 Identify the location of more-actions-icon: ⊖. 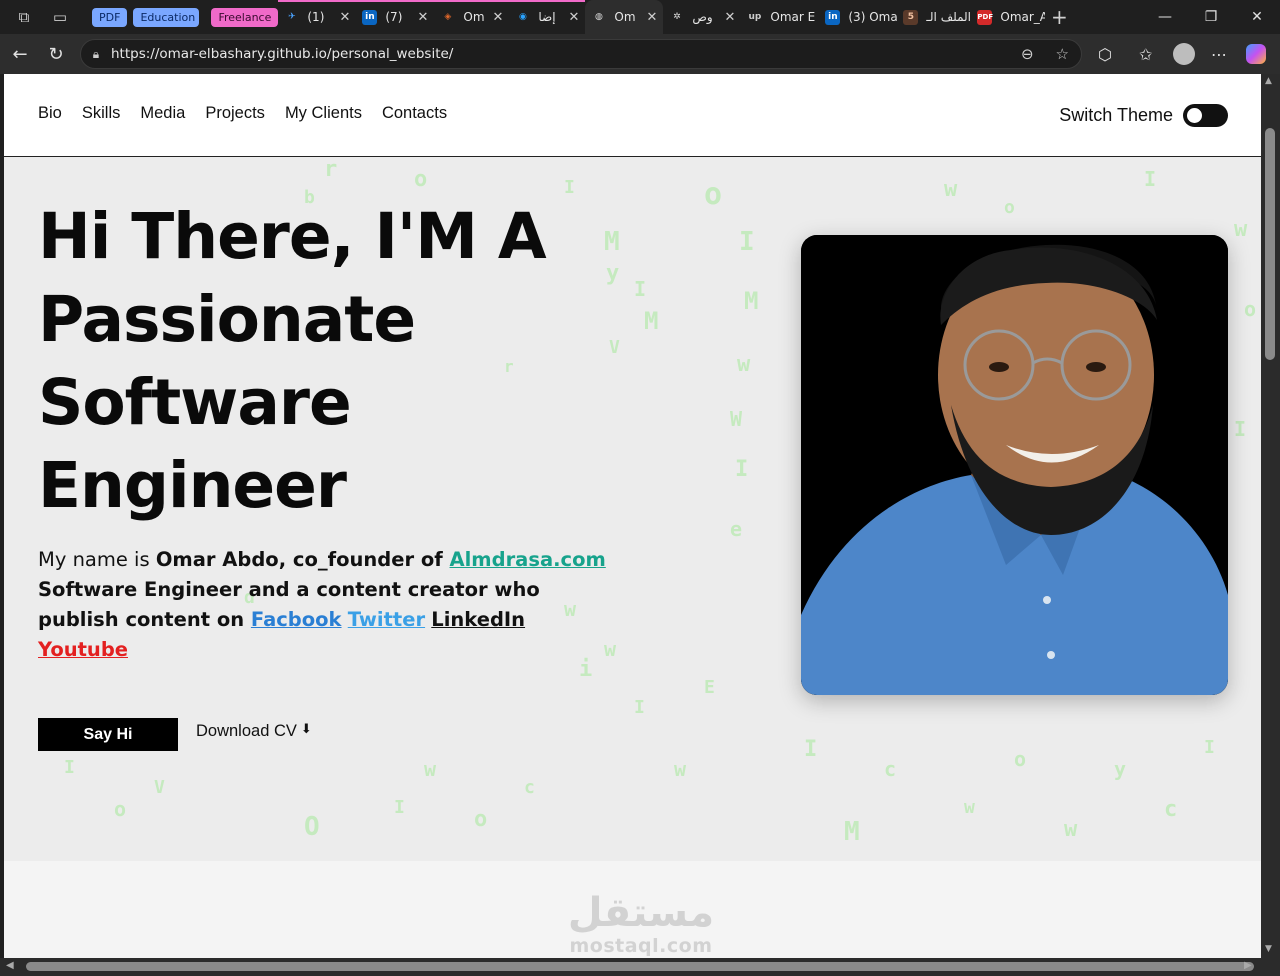
(1027, 54).